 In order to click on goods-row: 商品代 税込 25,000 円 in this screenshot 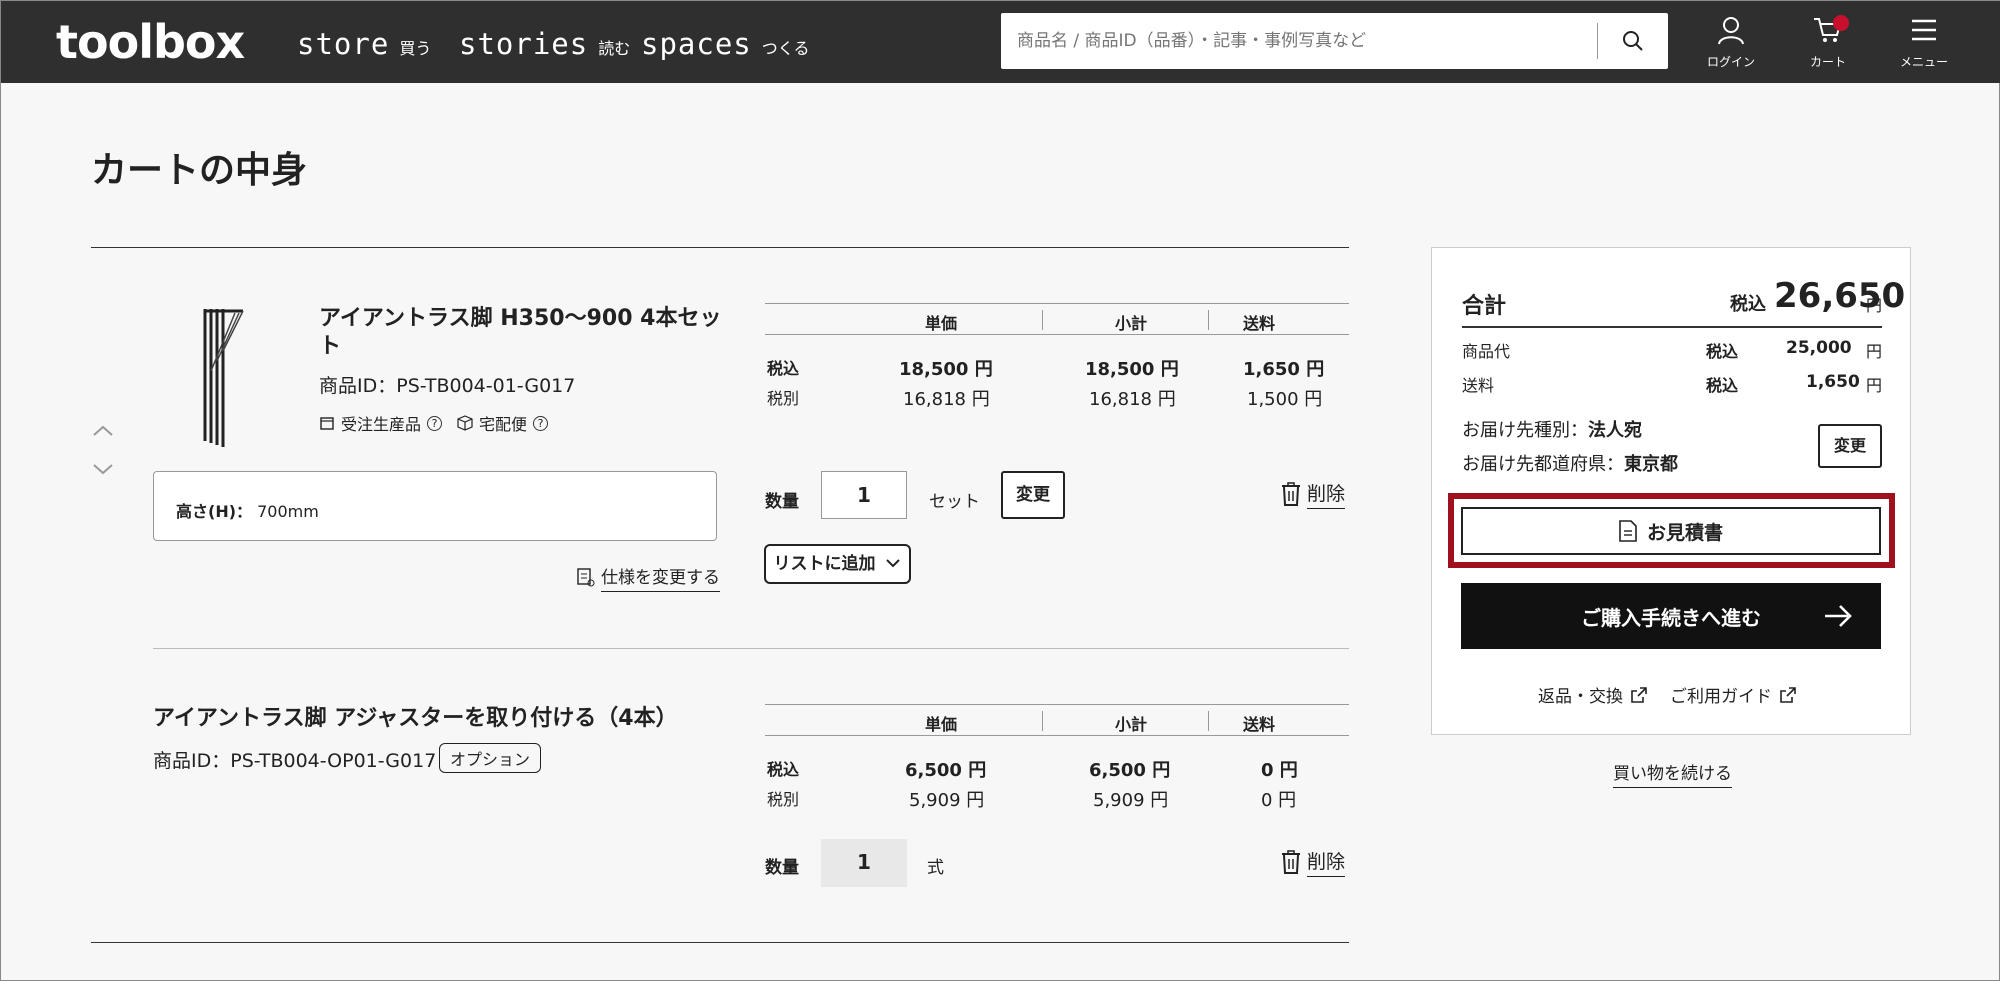, I will do `click(1672, 353)`.